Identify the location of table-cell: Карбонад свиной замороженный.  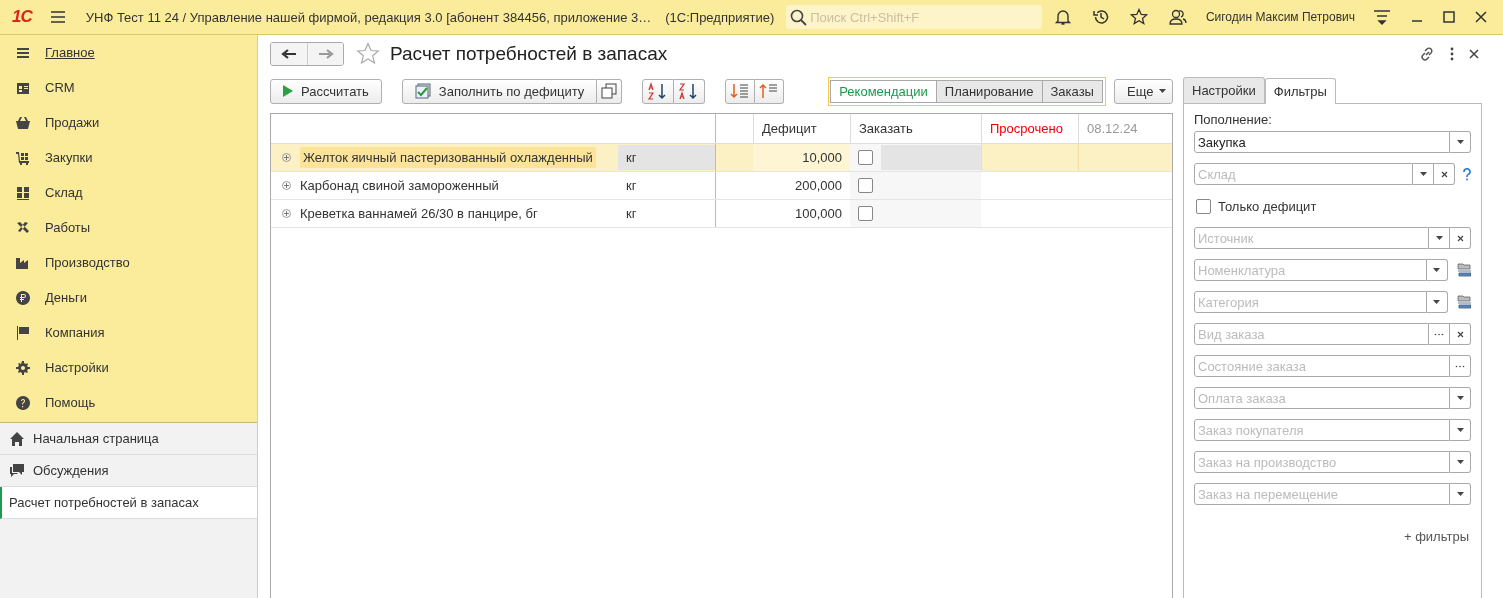
(399, 185).